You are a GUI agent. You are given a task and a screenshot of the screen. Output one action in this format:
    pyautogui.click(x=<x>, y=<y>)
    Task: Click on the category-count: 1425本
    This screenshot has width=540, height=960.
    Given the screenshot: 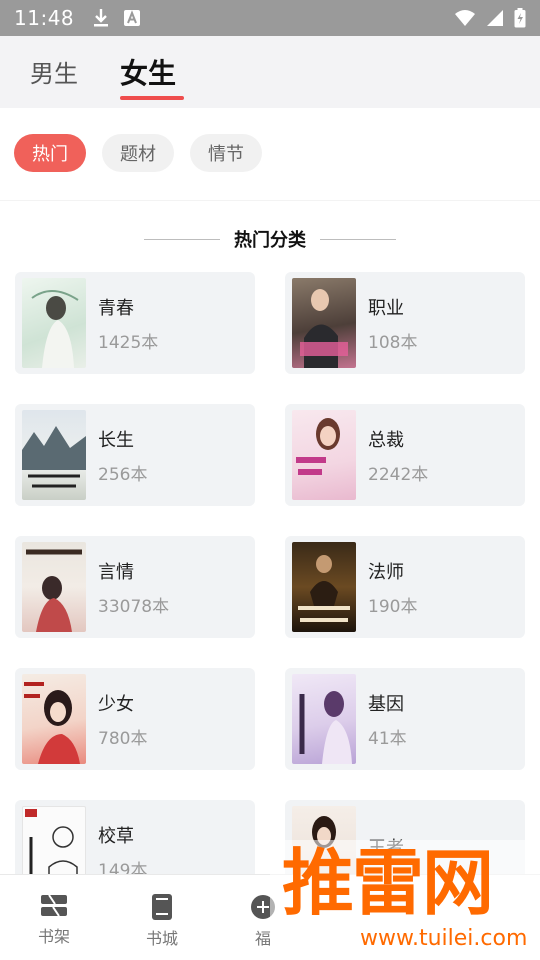 What is the action you would take?
    pyautogui.click(x=128, y=342)
    